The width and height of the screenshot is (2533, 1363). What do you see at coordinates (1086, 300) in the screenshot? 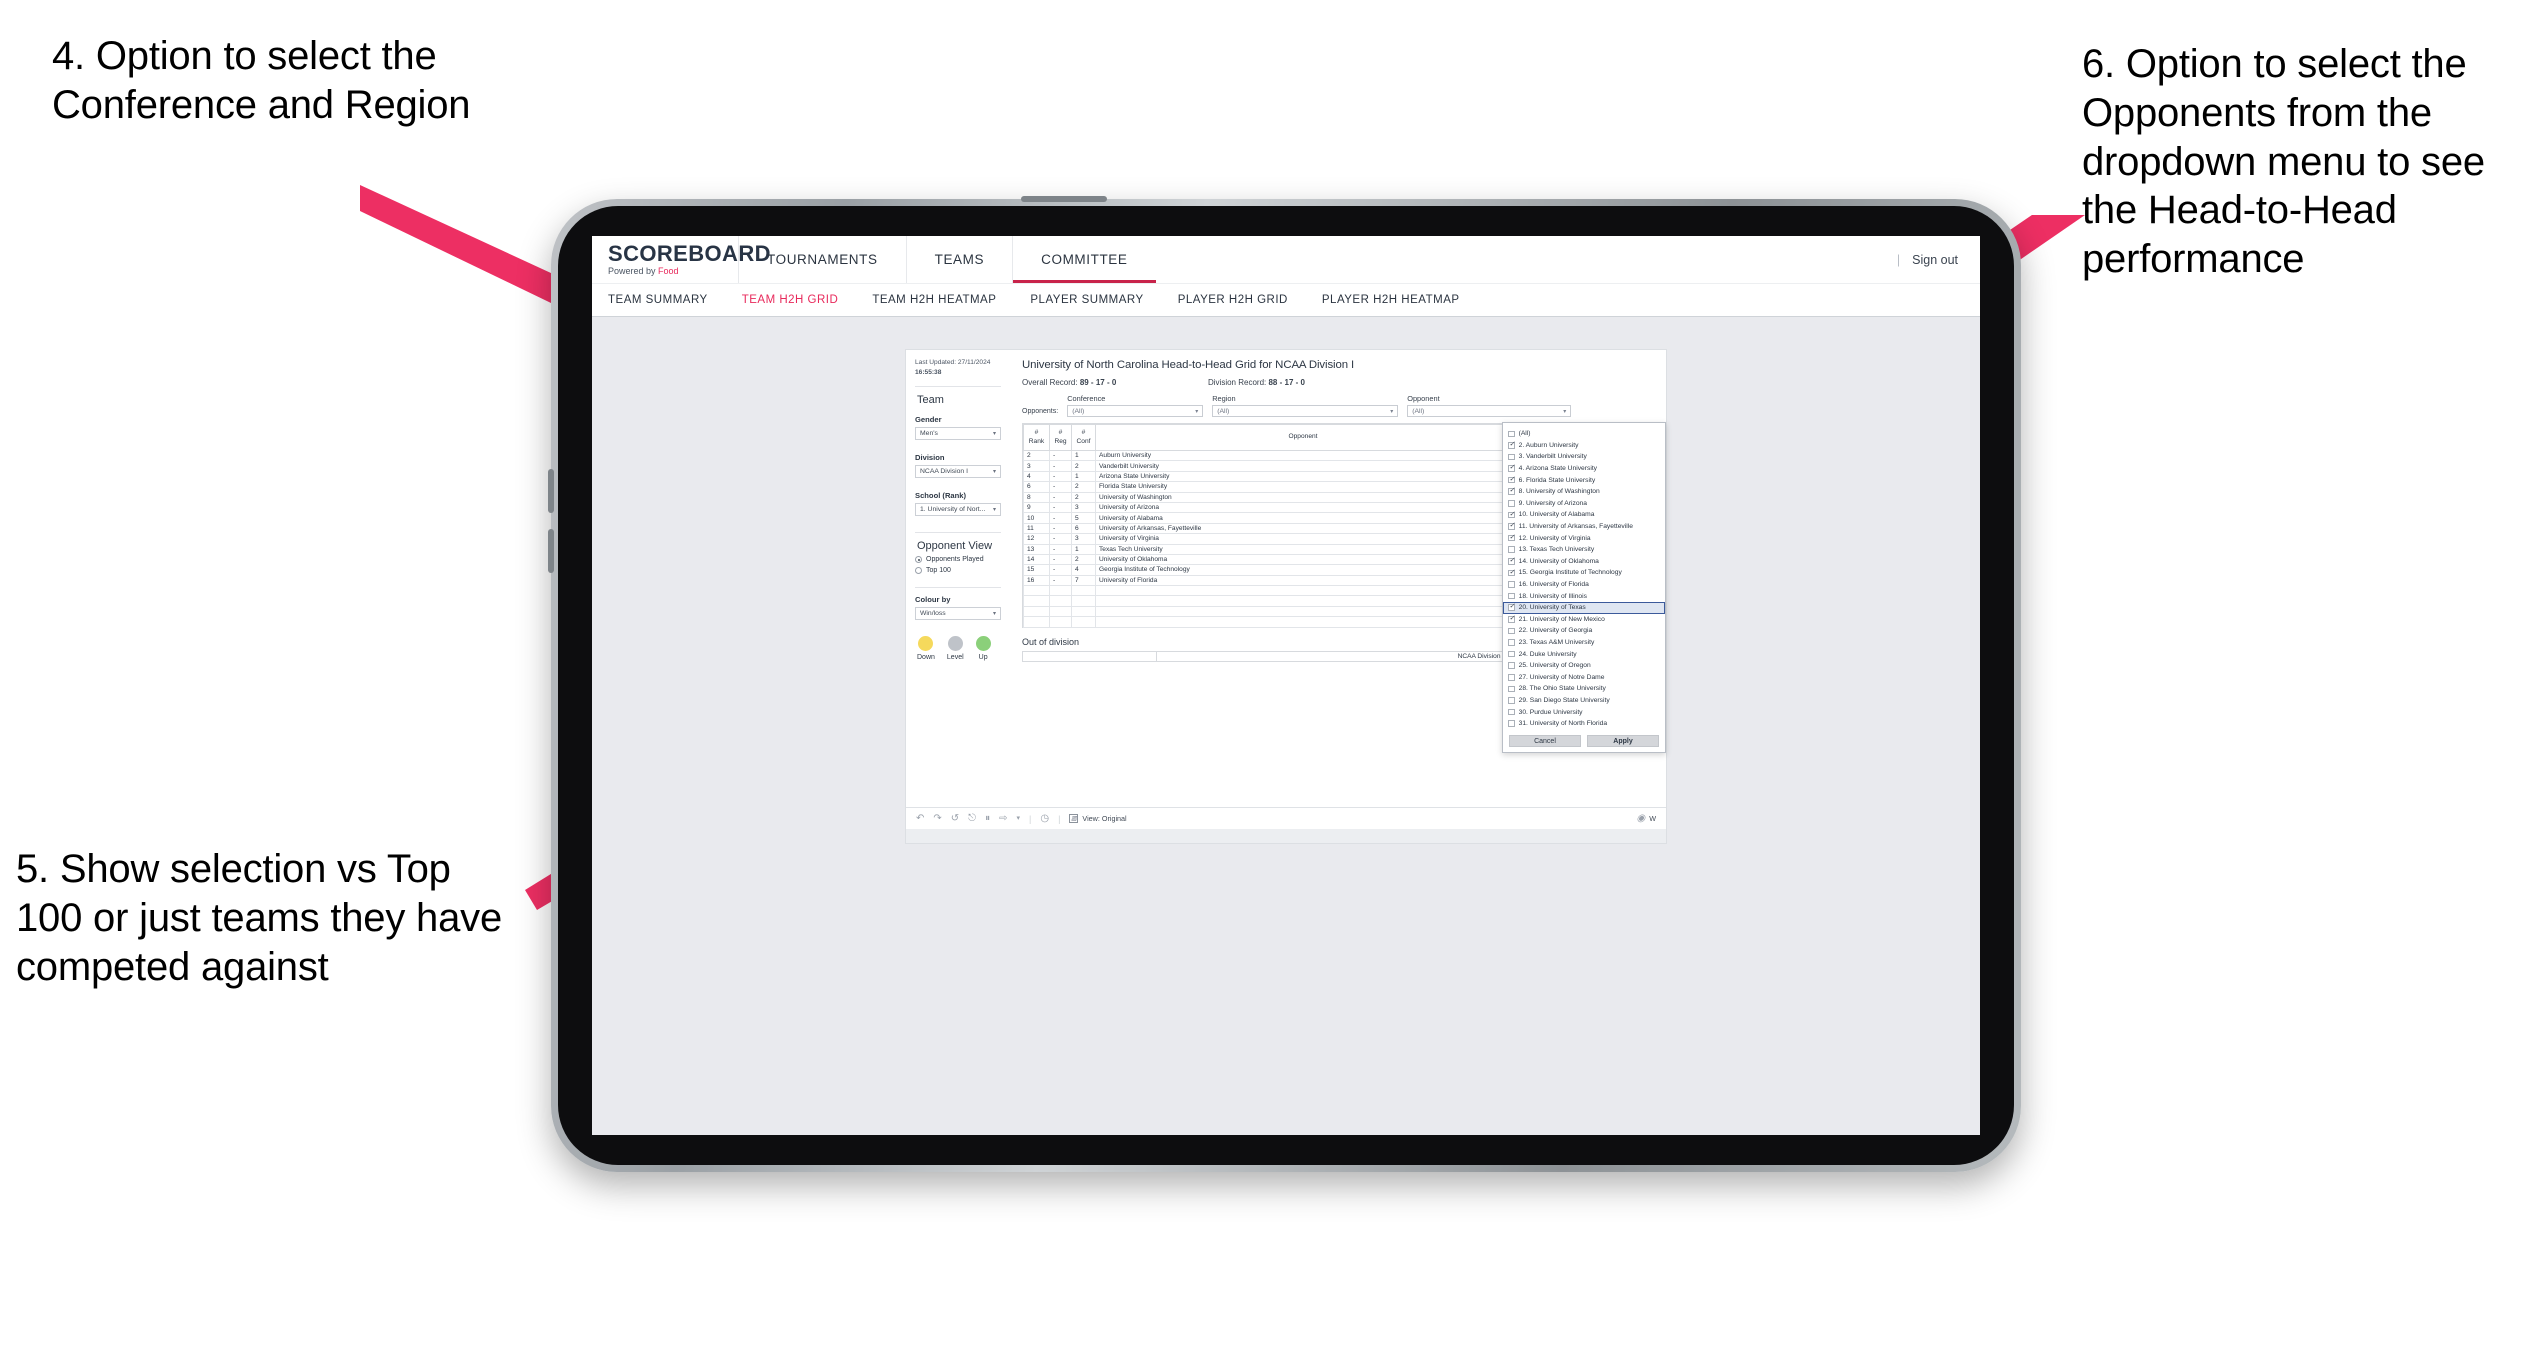
I see `subnav-player-summary: PLAYER SUMMARY` at bounding box center [1086, 300].